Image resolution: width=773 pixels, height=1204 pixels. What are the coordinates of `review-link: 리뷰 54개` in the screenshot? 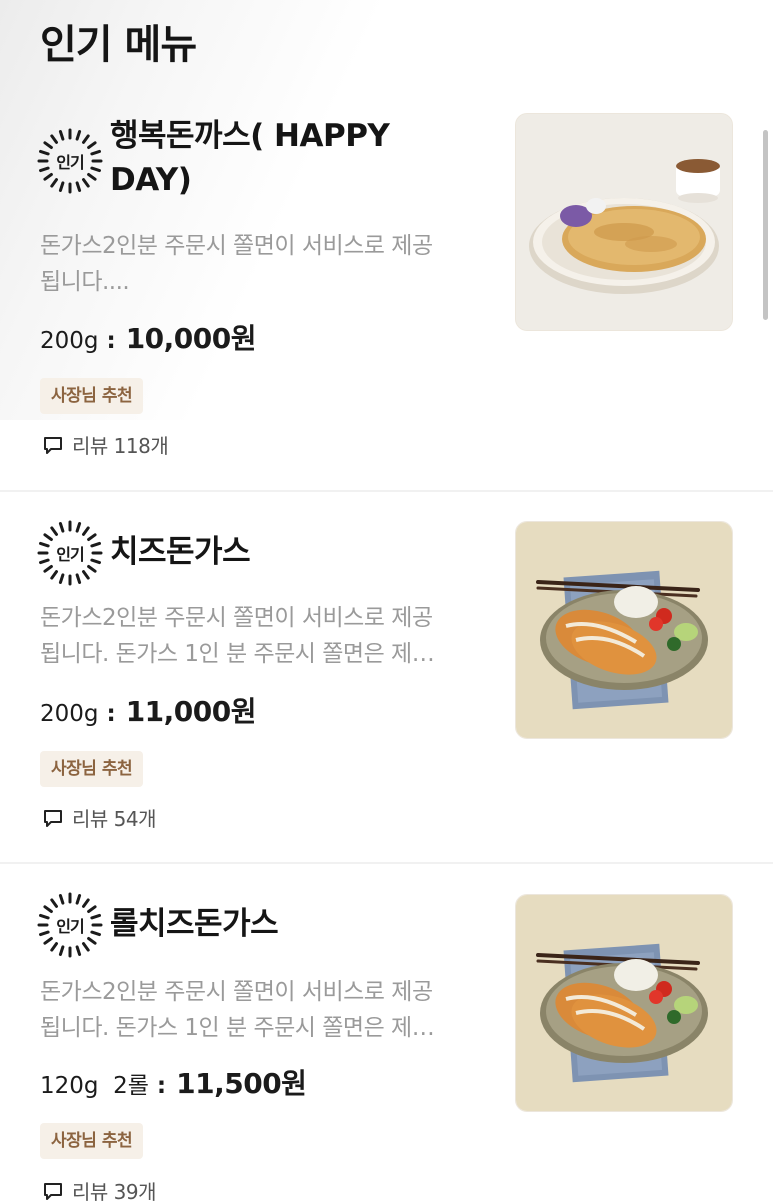 It's located at (99, 817).